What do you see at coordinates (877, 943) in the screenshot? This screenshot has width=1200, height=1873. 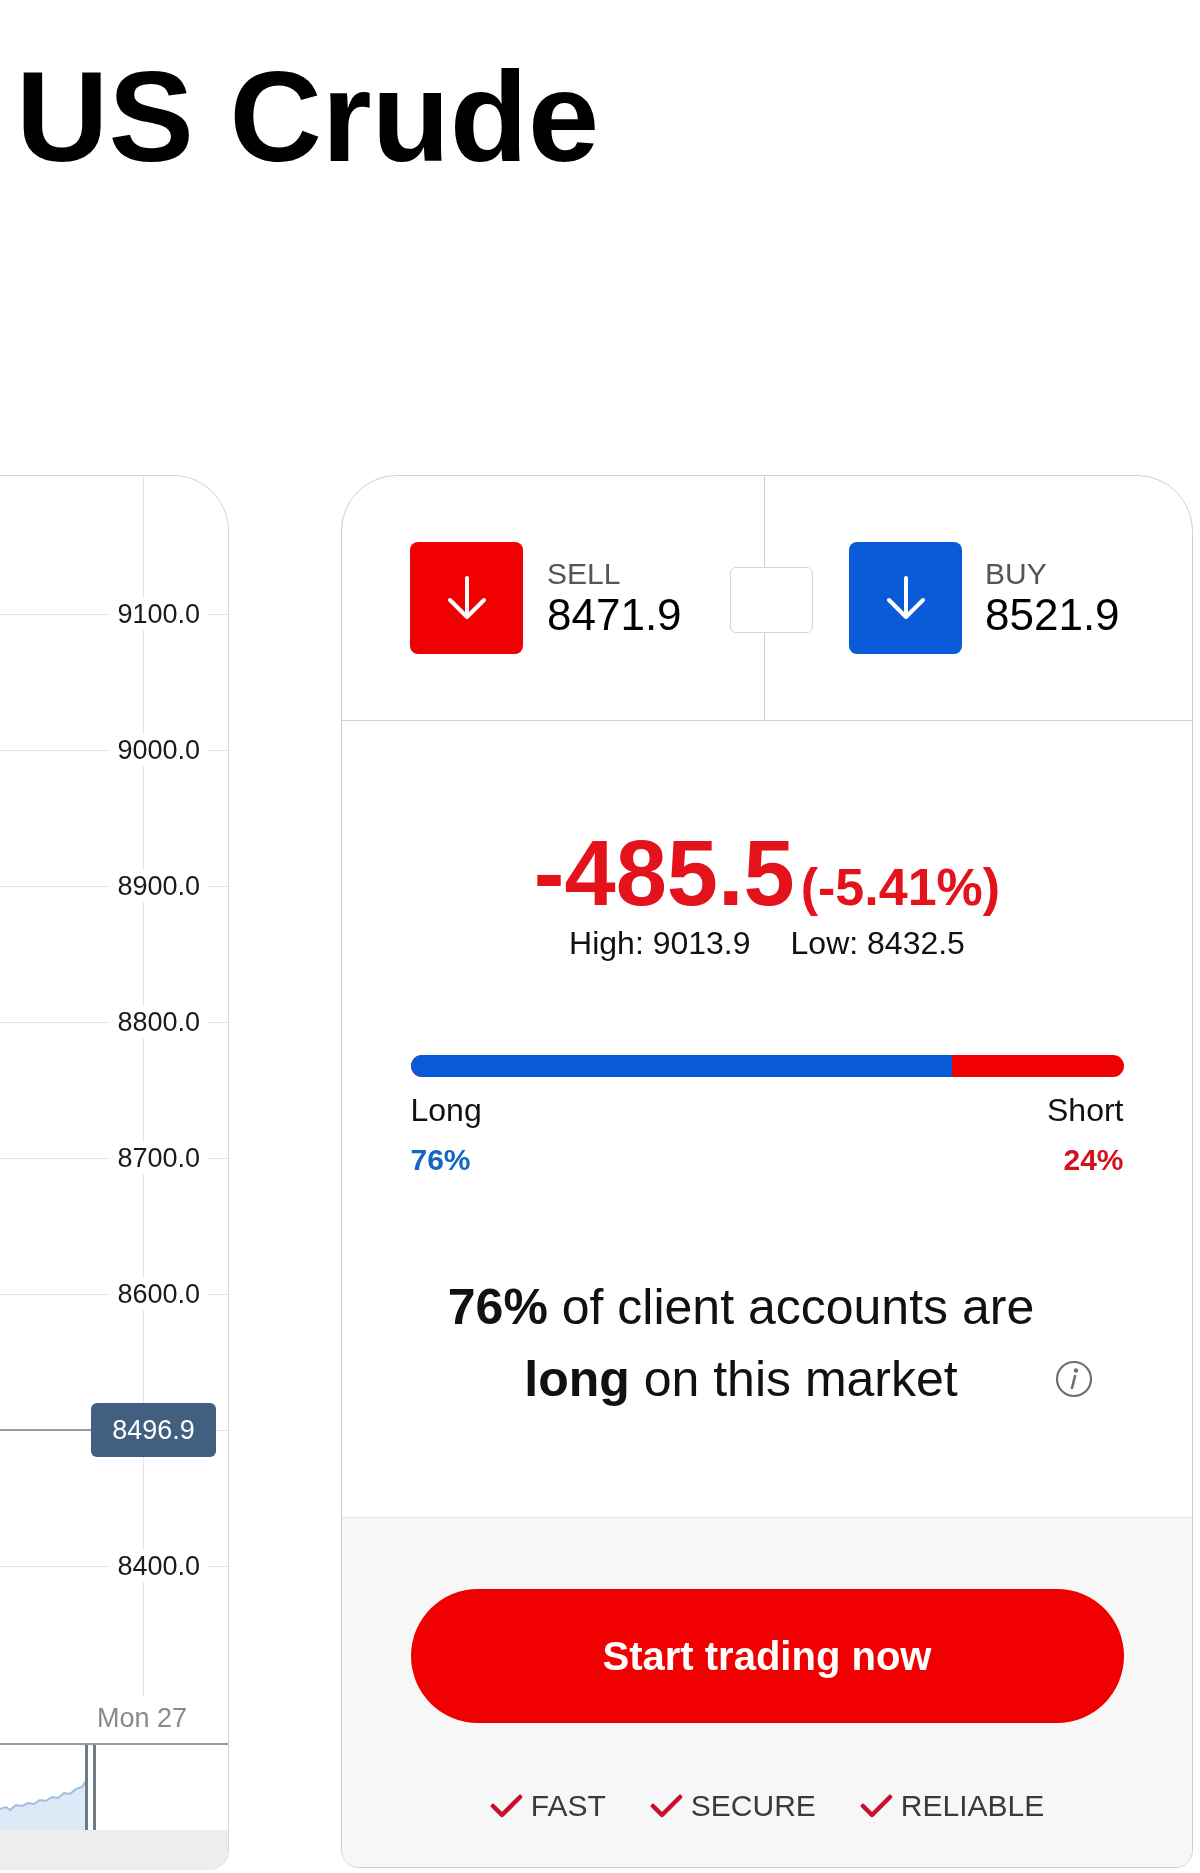 I see `low-value: Low: 8432.5` at bounding box center [877, 943].